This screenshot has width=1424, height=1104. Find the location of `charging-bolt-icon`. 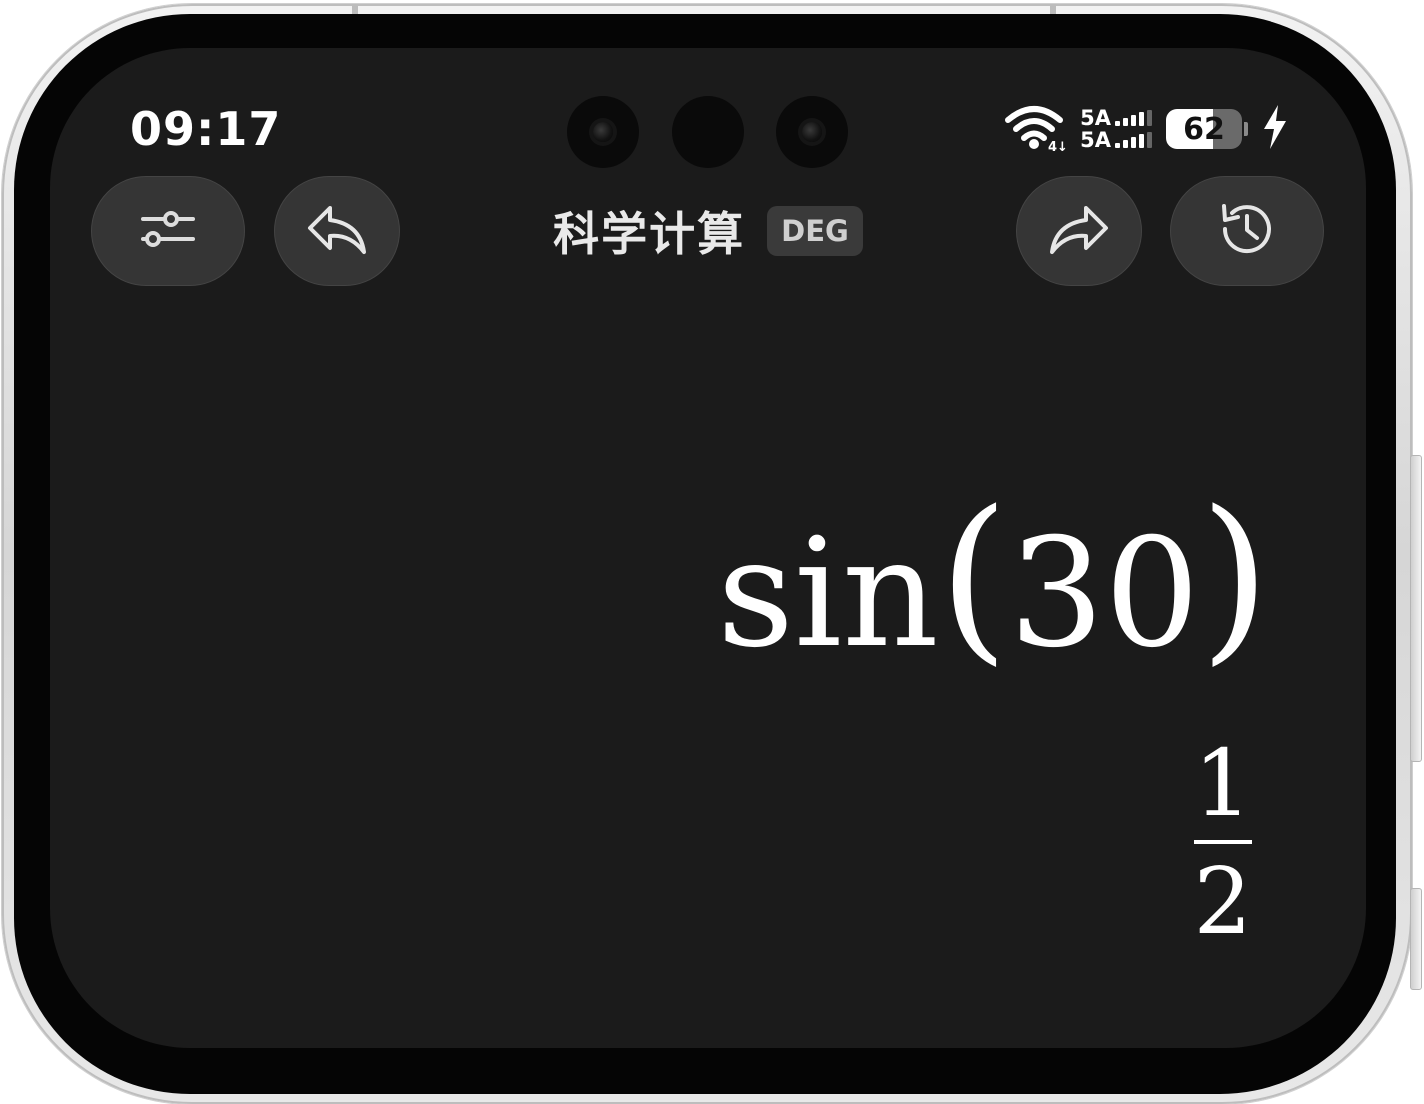

charging-bolt-icon is located at coordinates (1275, 129).